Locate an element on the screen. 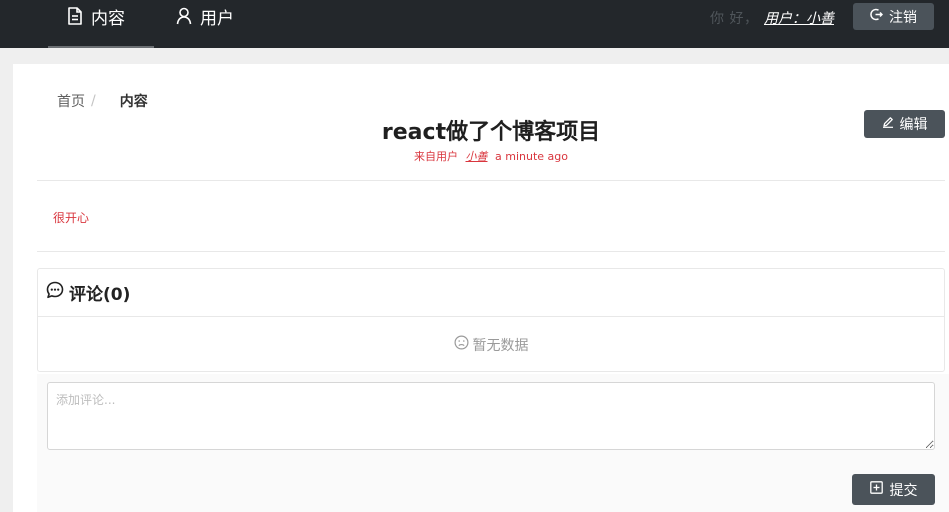  user-profile-link: 用户：小善 is located at coordinates (799, 18).